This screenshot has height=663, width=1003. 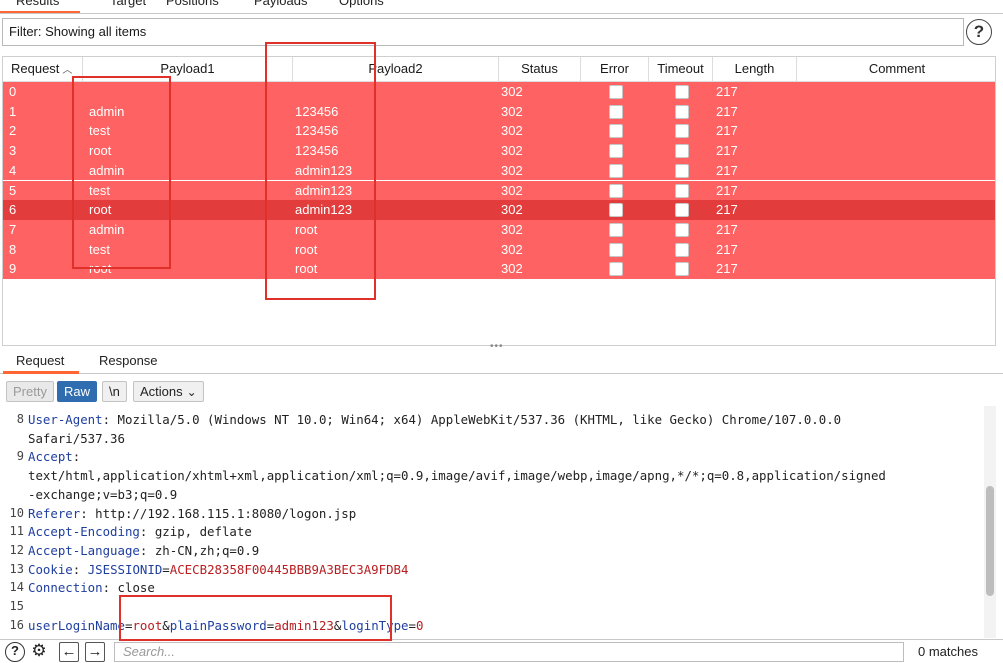 What do you see at coordinates (615, 69) in the screenshot?
I see `column-header-error: Error` at bounding box center [615, 69].